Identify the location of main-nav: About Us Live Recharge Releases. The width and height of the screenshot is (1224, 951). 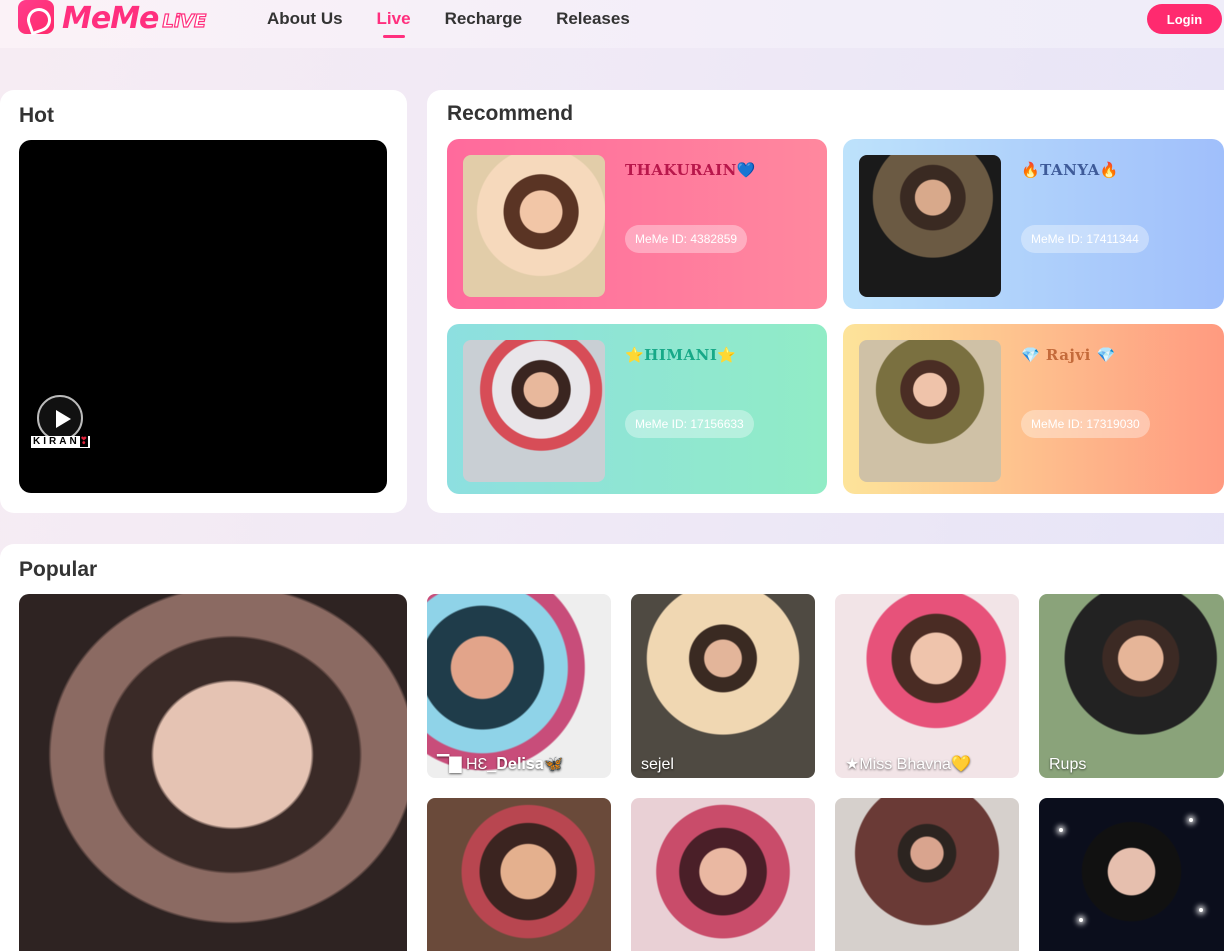
(465, 19).